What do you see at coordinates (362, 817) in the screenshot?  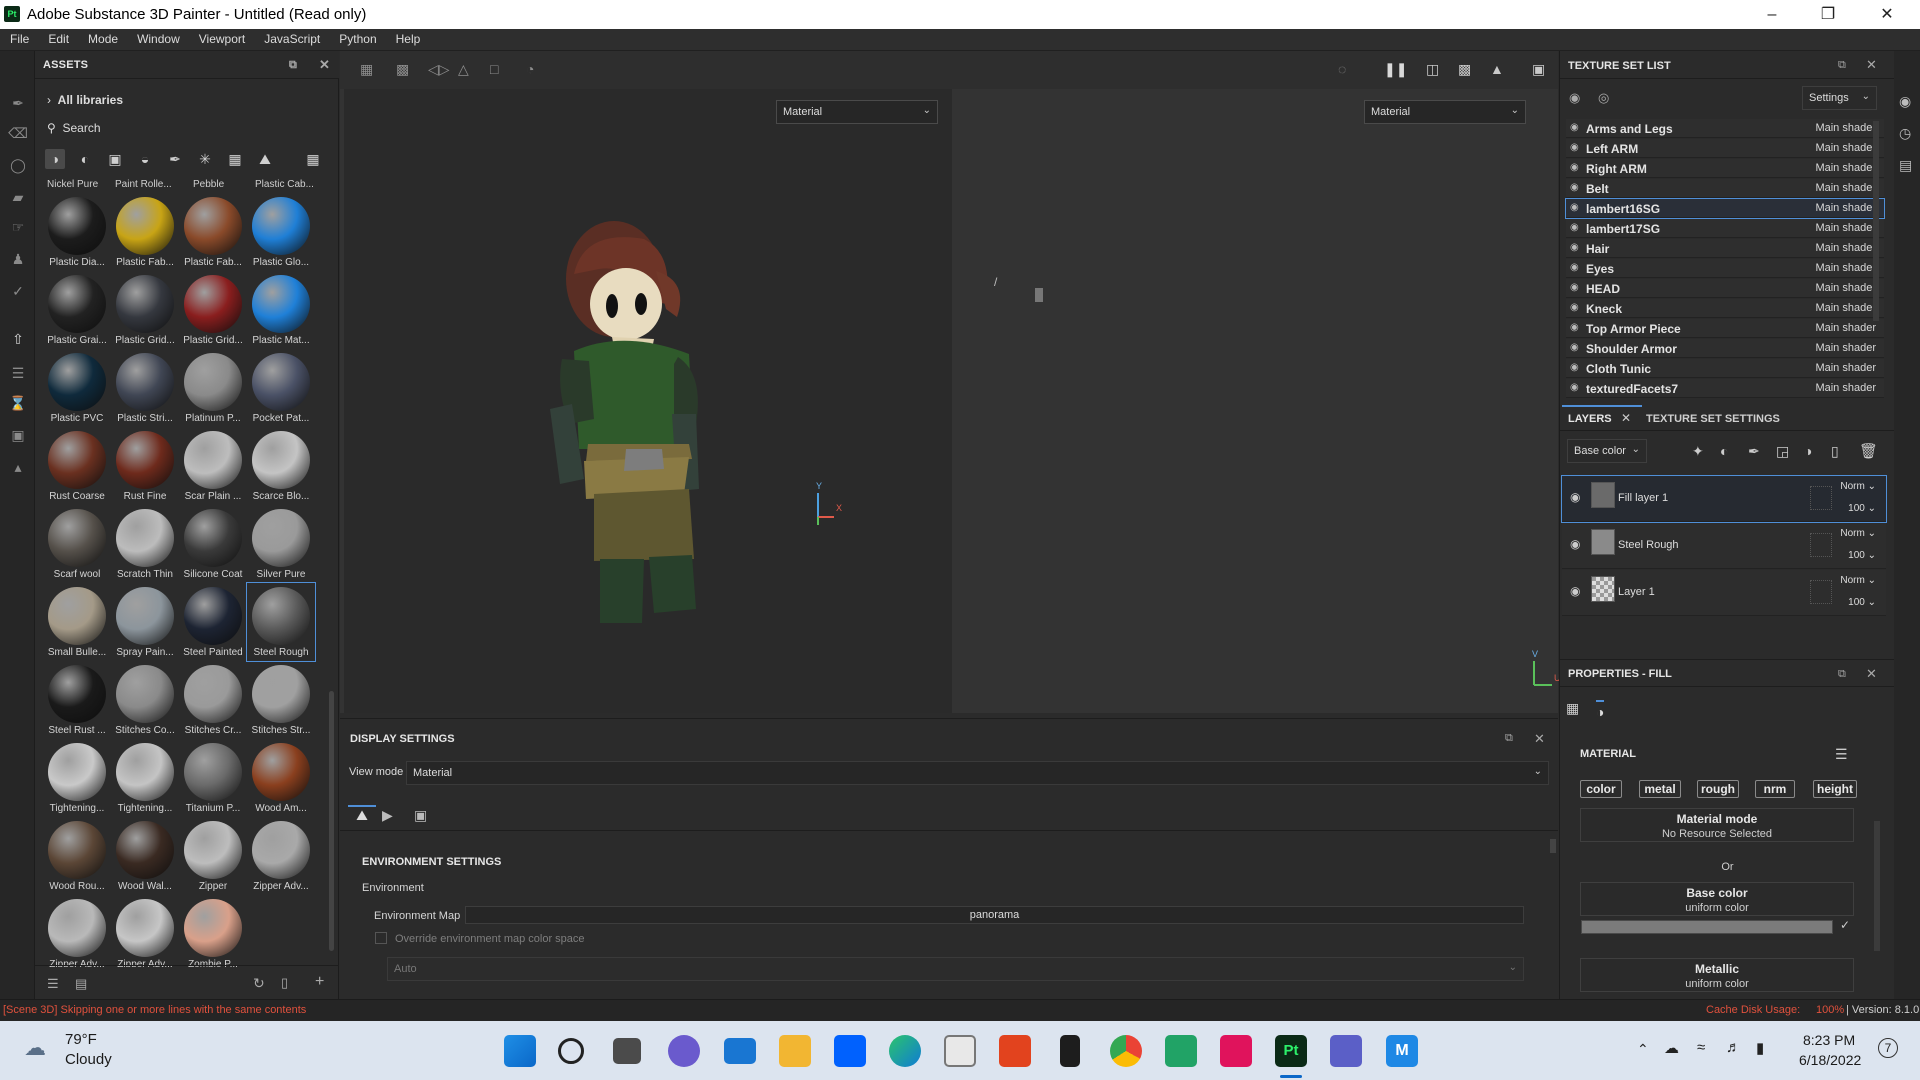 I see `environment-tab-icon: ⛰` at bounding box center [362, 817].